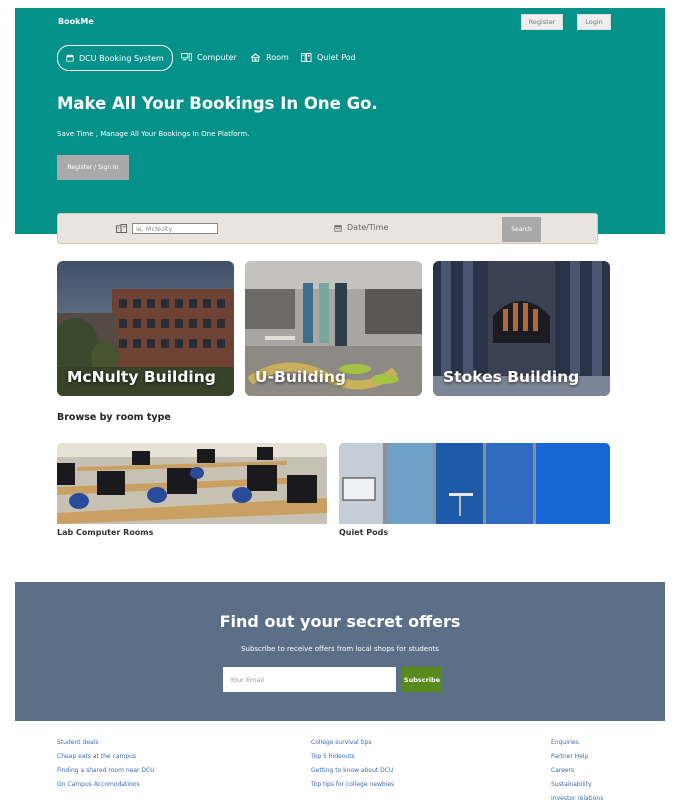 The width and height of the screenshot is (693, 811). I want to click on footer-link: Enquiries, so click(577, 743).